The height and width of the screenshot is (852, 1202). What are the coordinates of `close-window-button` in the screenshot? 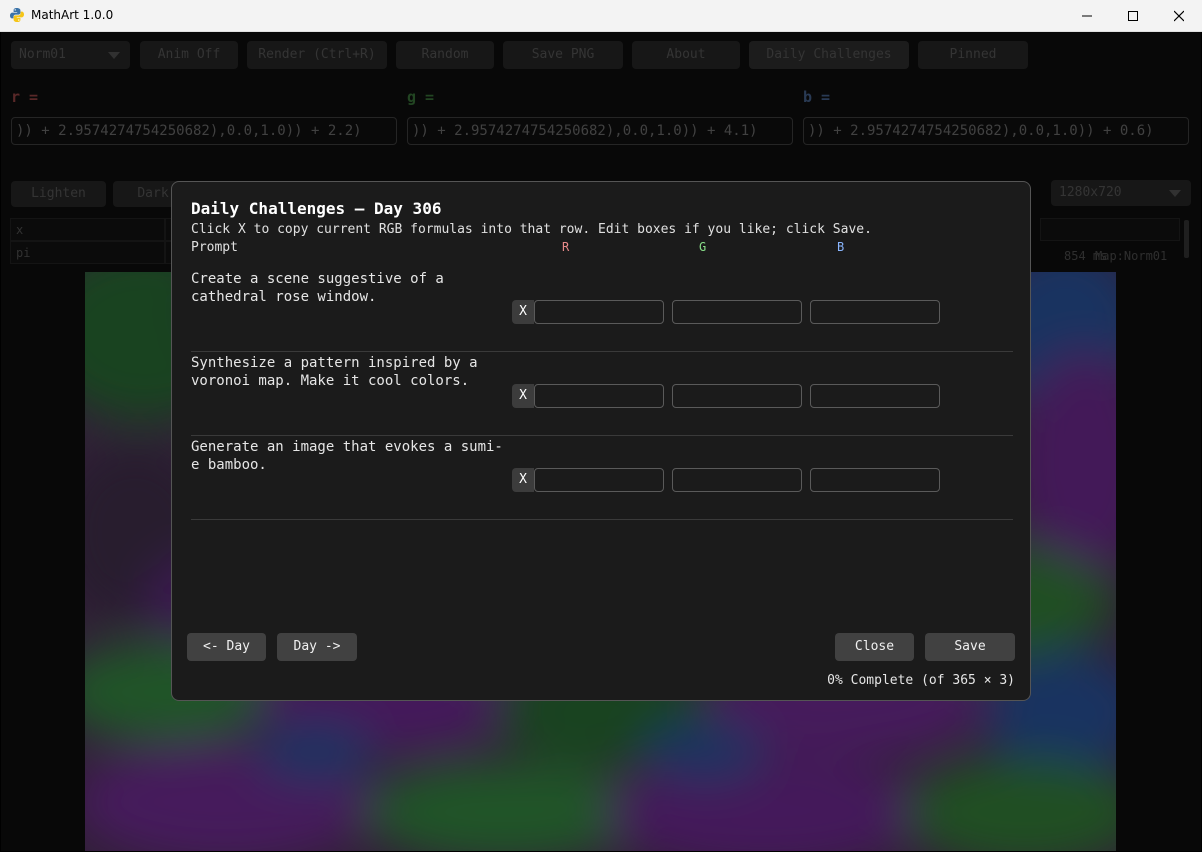 It's located at (1179, 16).